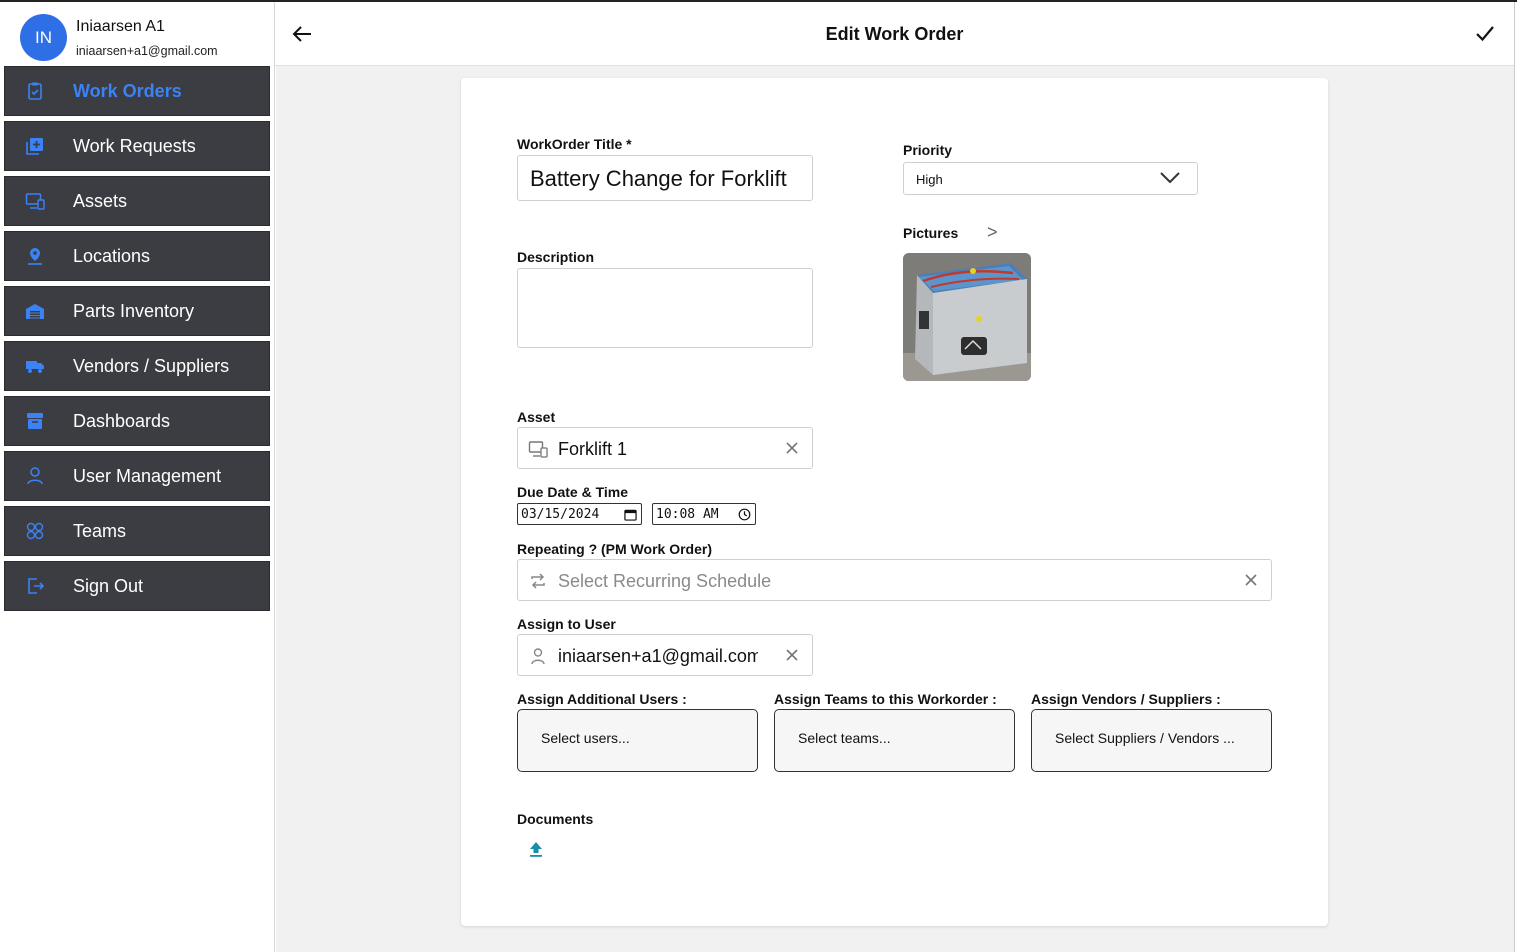  I want to click on priority-label: Priority, so click(928, 150).